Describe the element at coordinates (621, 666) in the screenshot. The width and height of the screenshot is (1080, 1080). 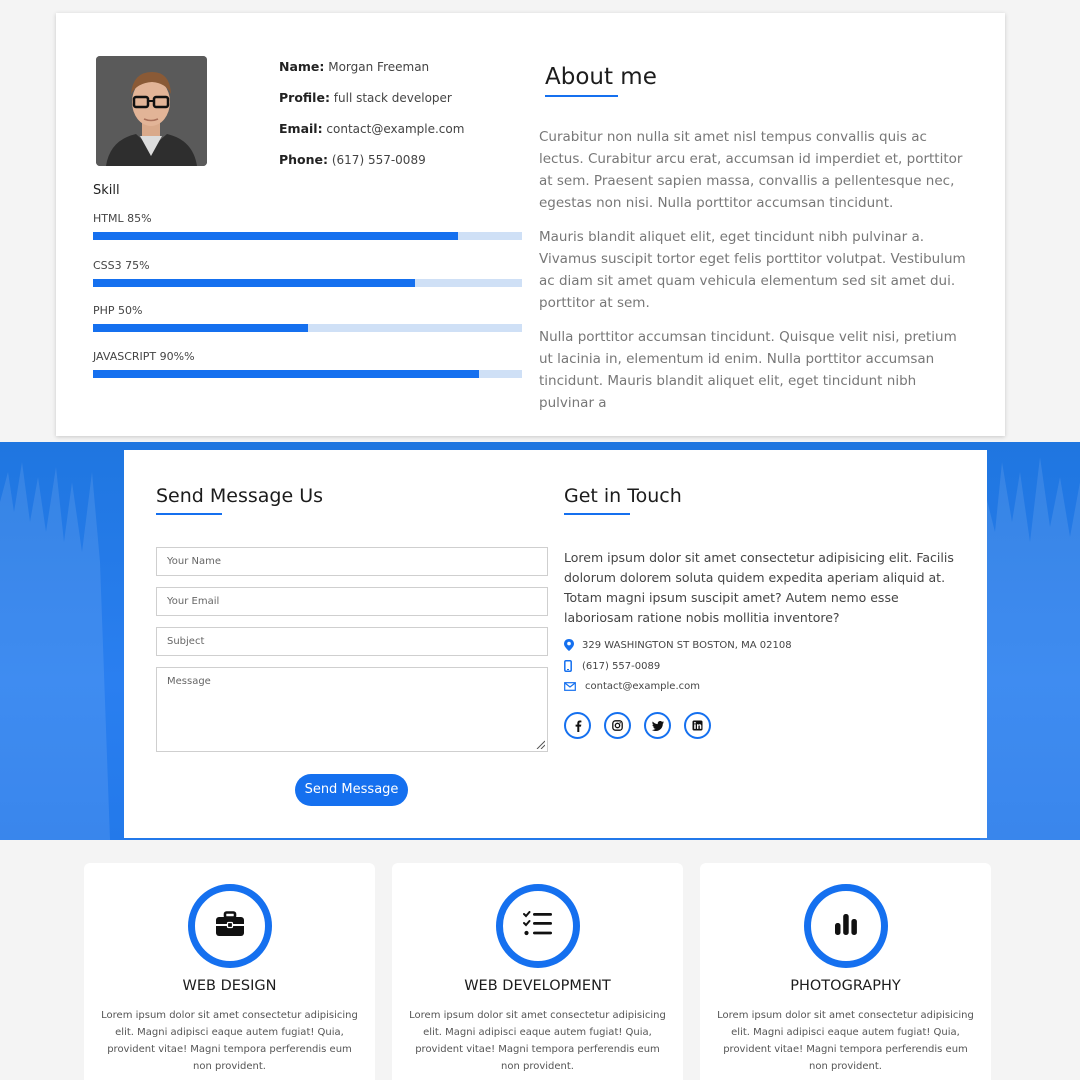
I see `phone-text: (617) 557-0089` at that location.